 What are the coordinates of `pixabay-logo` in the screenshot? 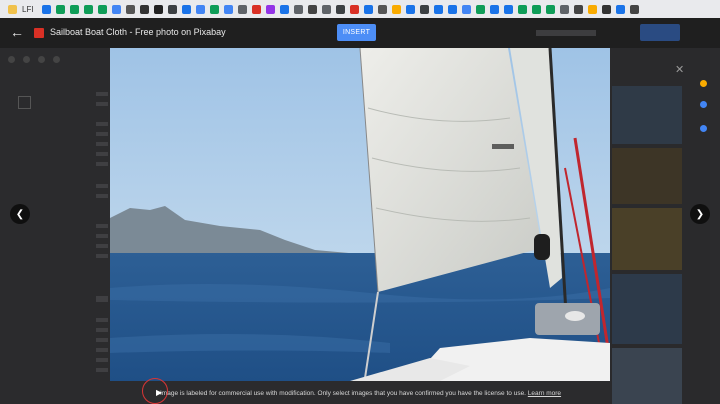 It's located at (39, 33).